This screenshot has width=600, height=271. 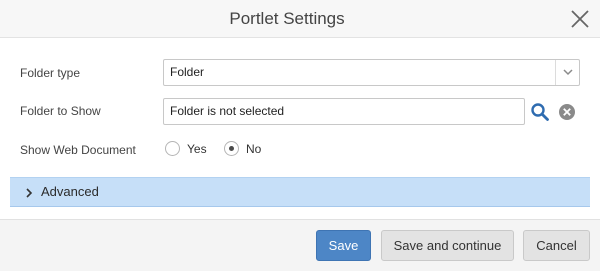 I want to click on radio-no-button, so click(x=231, y=148).